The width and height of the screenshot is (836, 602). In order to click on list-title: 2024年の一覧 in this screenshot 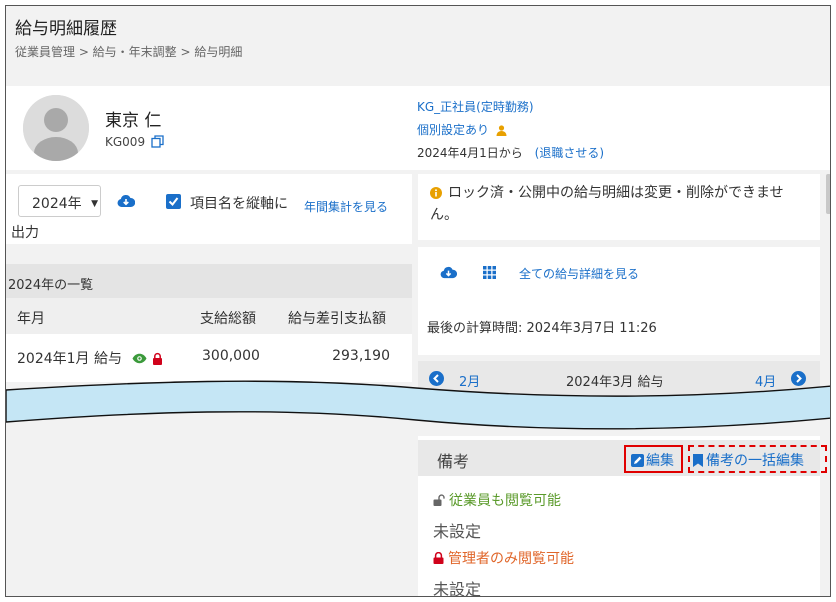, I will do `click(51, 285)`.